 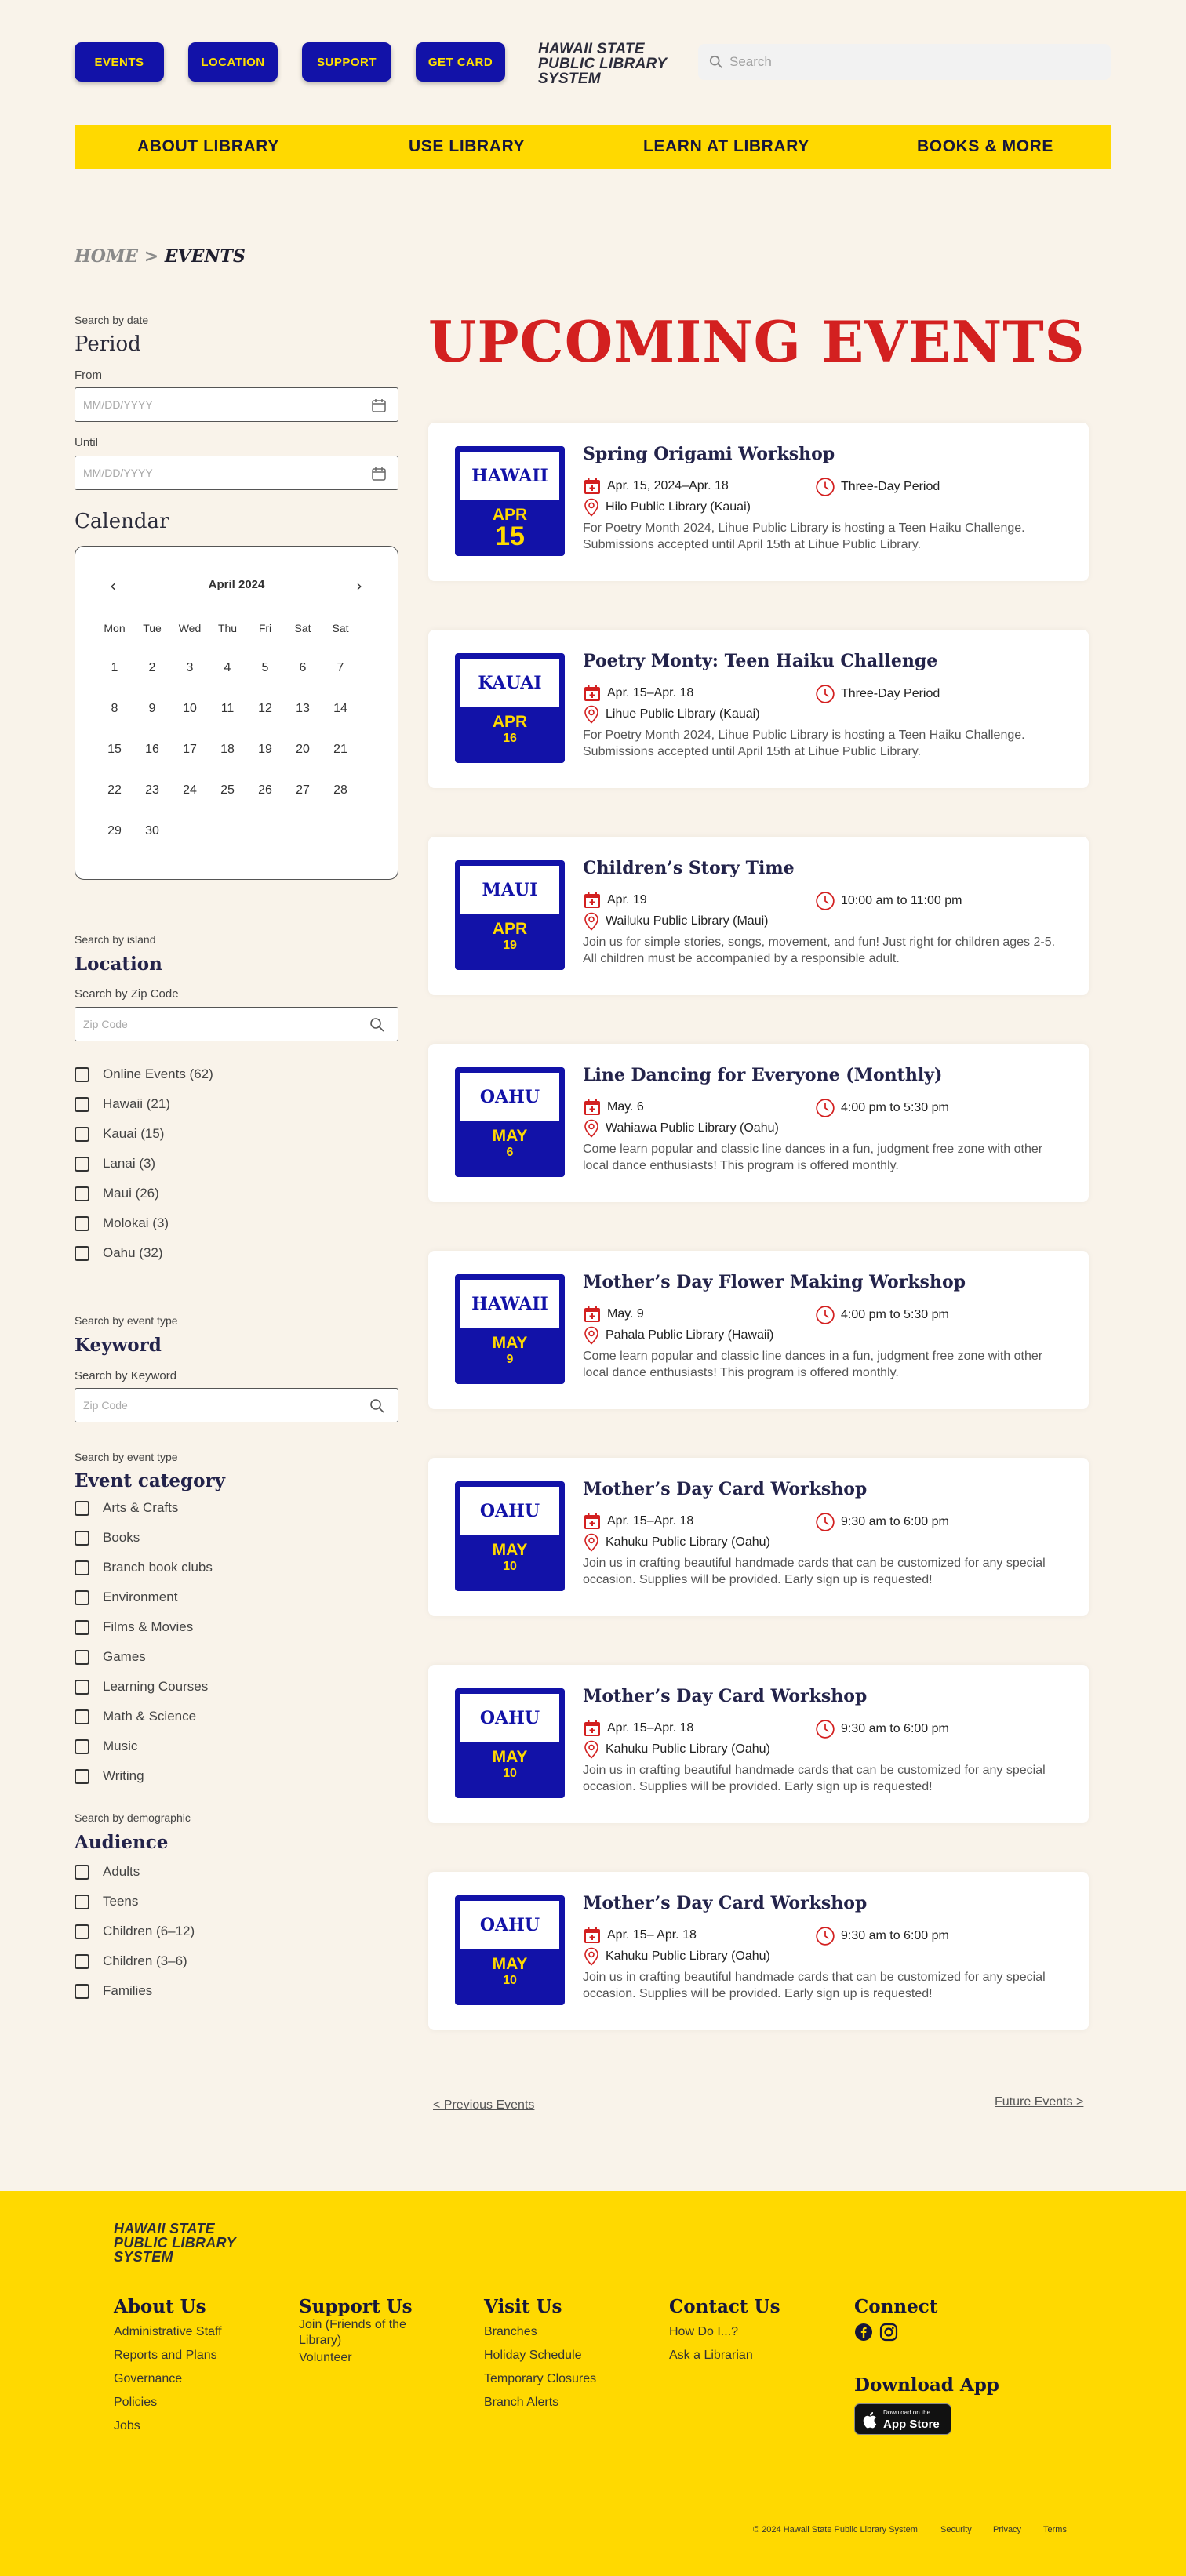 I want to click on calendar-day: 4, so click(x=228, y=668).